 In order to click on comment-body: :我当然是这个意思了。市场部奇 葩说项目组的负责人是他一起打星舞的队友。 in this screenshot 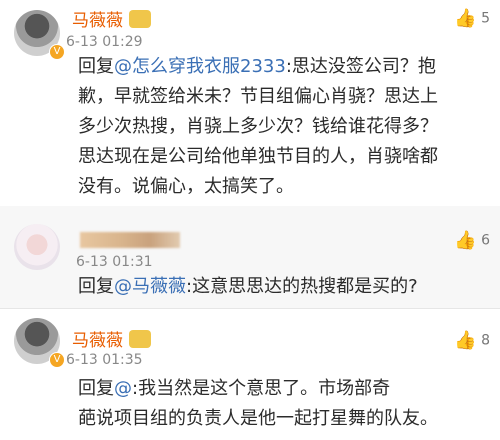, I will do `click(258, 403)`.